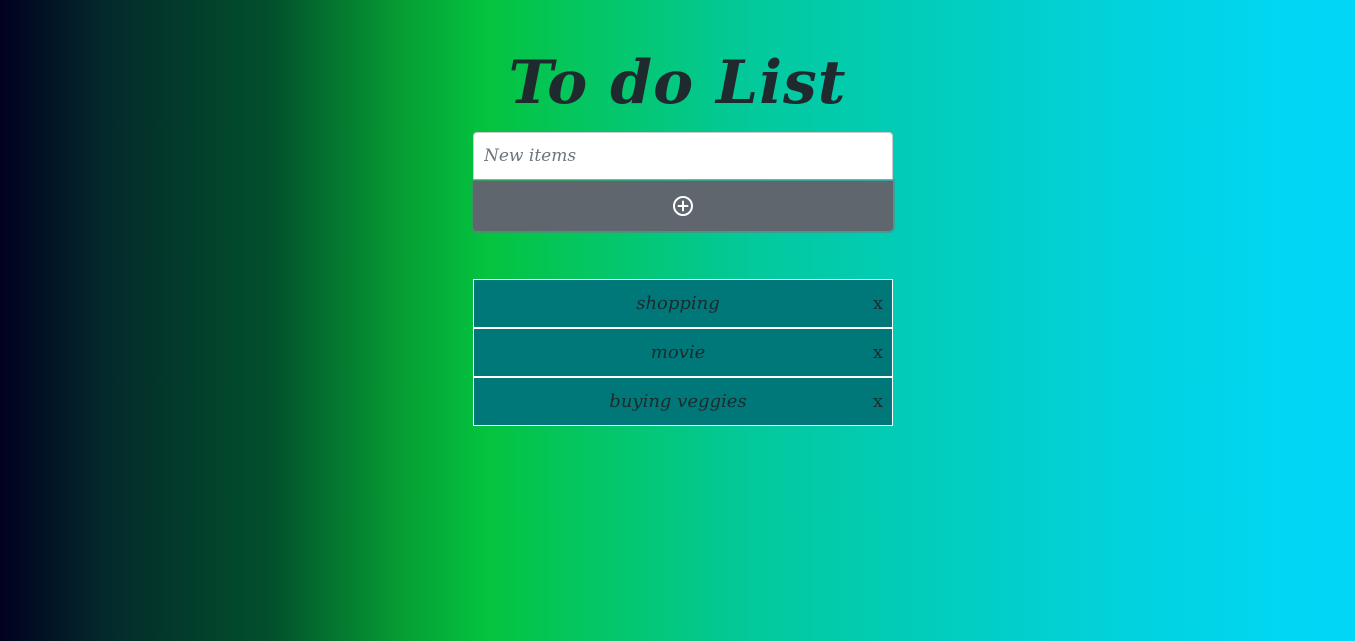  I want to click on page-title: To do List, so click(677, 83).